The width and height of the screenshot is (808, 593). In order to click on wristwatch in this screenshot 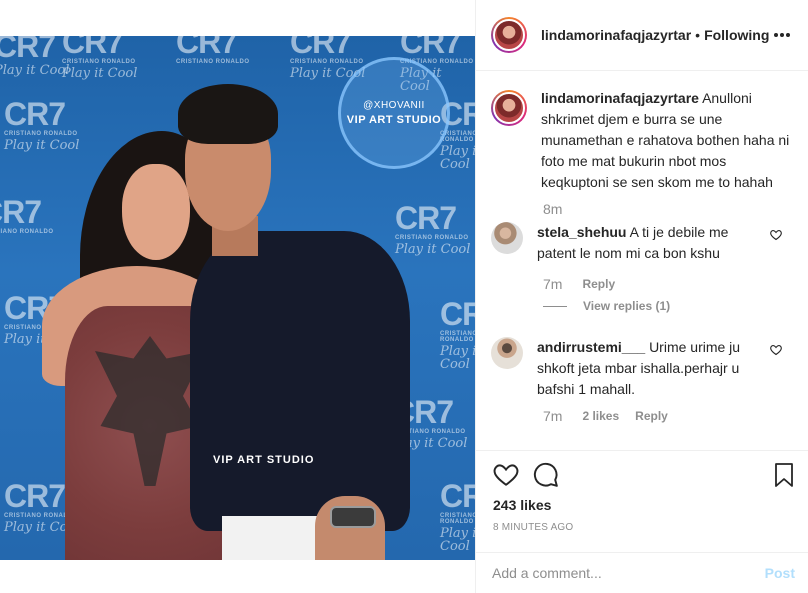, I will do `click(353, 517)`.